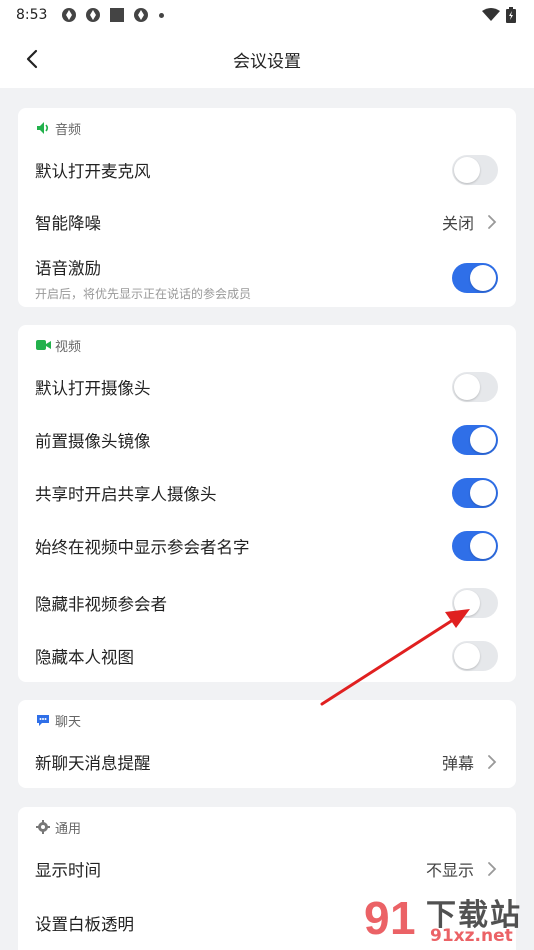 Image resolution: width=534 pixels, height=950 pixels. Describe the element at coordinates (267, 603) in the screenshot. I see `setting-row-hide-non-video: 隐藏非视频参会者` at that location.